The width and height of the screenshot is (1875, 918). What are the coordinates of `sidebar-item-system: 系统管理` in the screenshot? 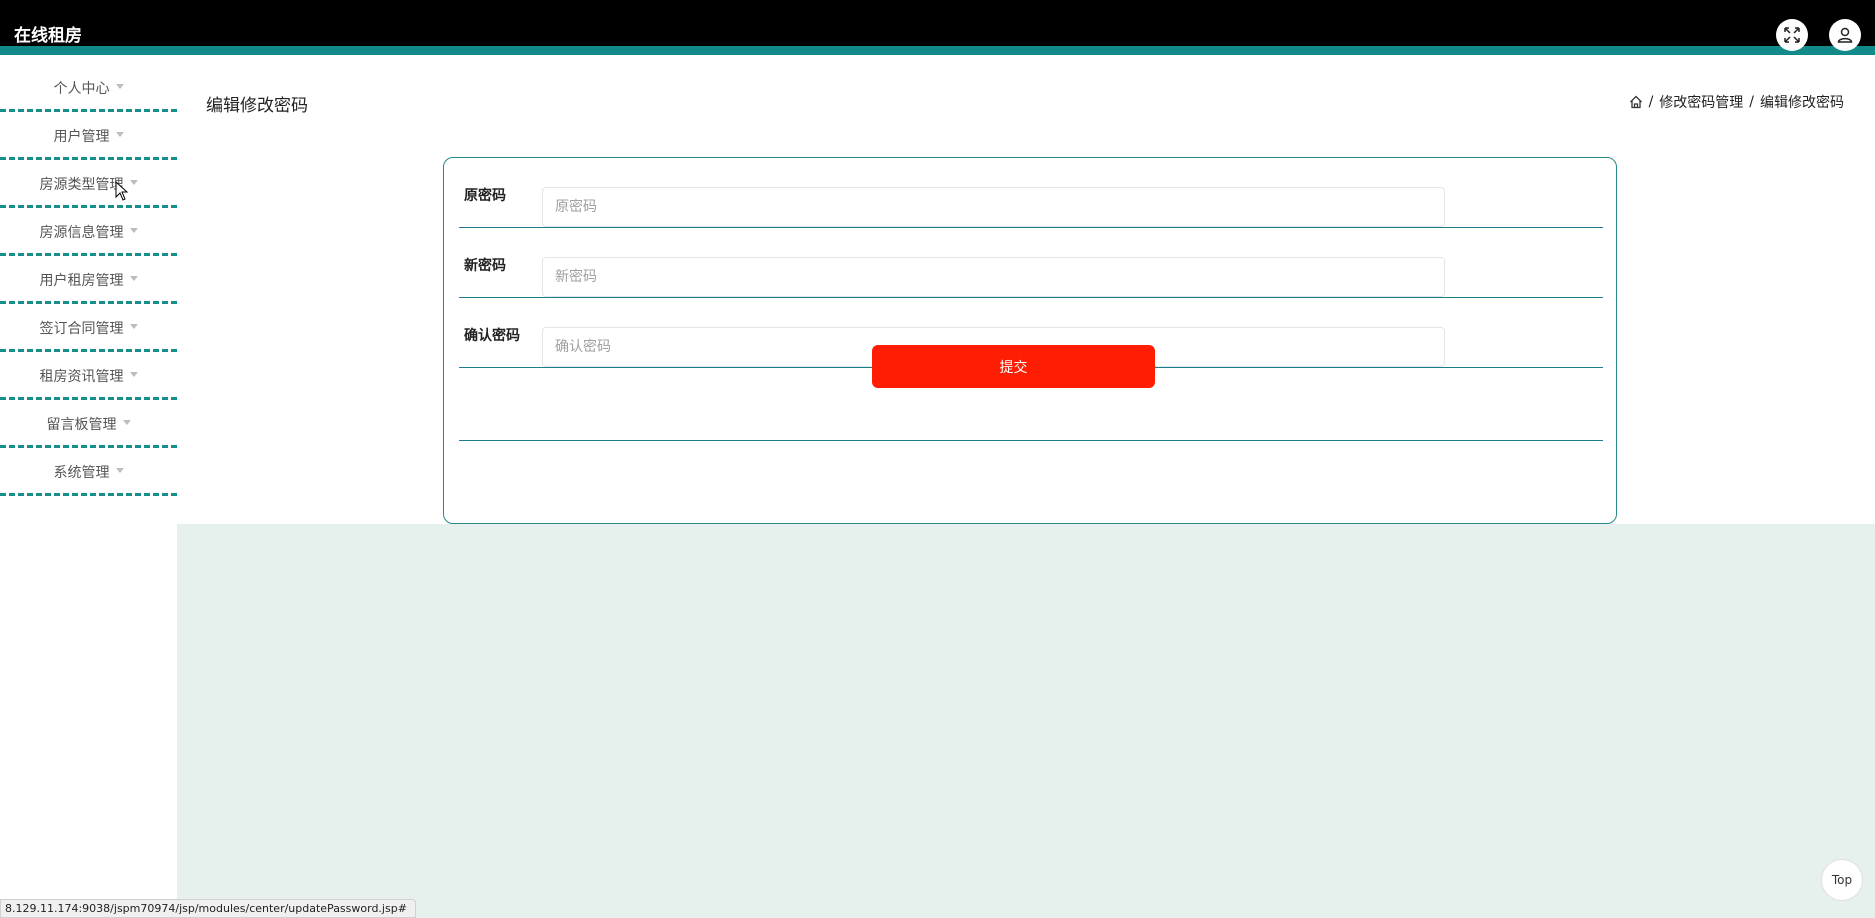 It's located at (88, 472).